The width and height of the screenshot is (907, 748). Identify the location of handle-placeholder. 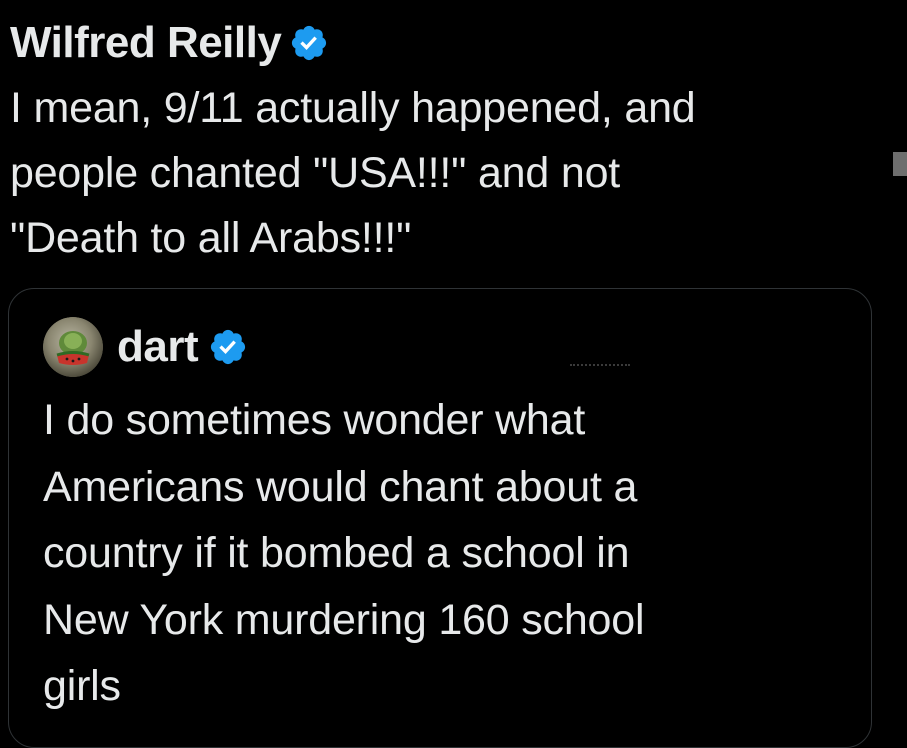
(600, 366).